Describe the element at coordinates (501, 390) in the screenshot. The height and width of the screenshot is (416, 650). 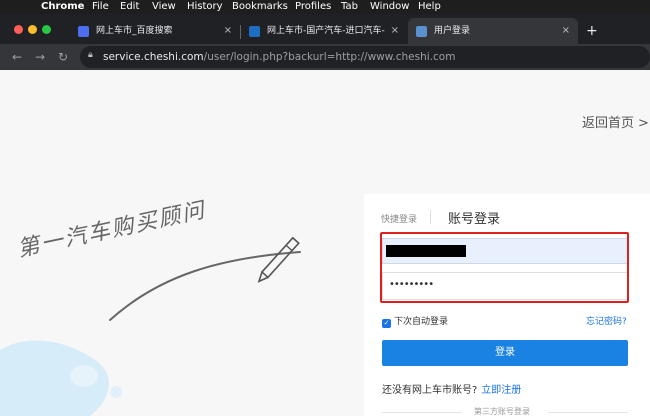
I see `register-link: 立即注册` at that location.